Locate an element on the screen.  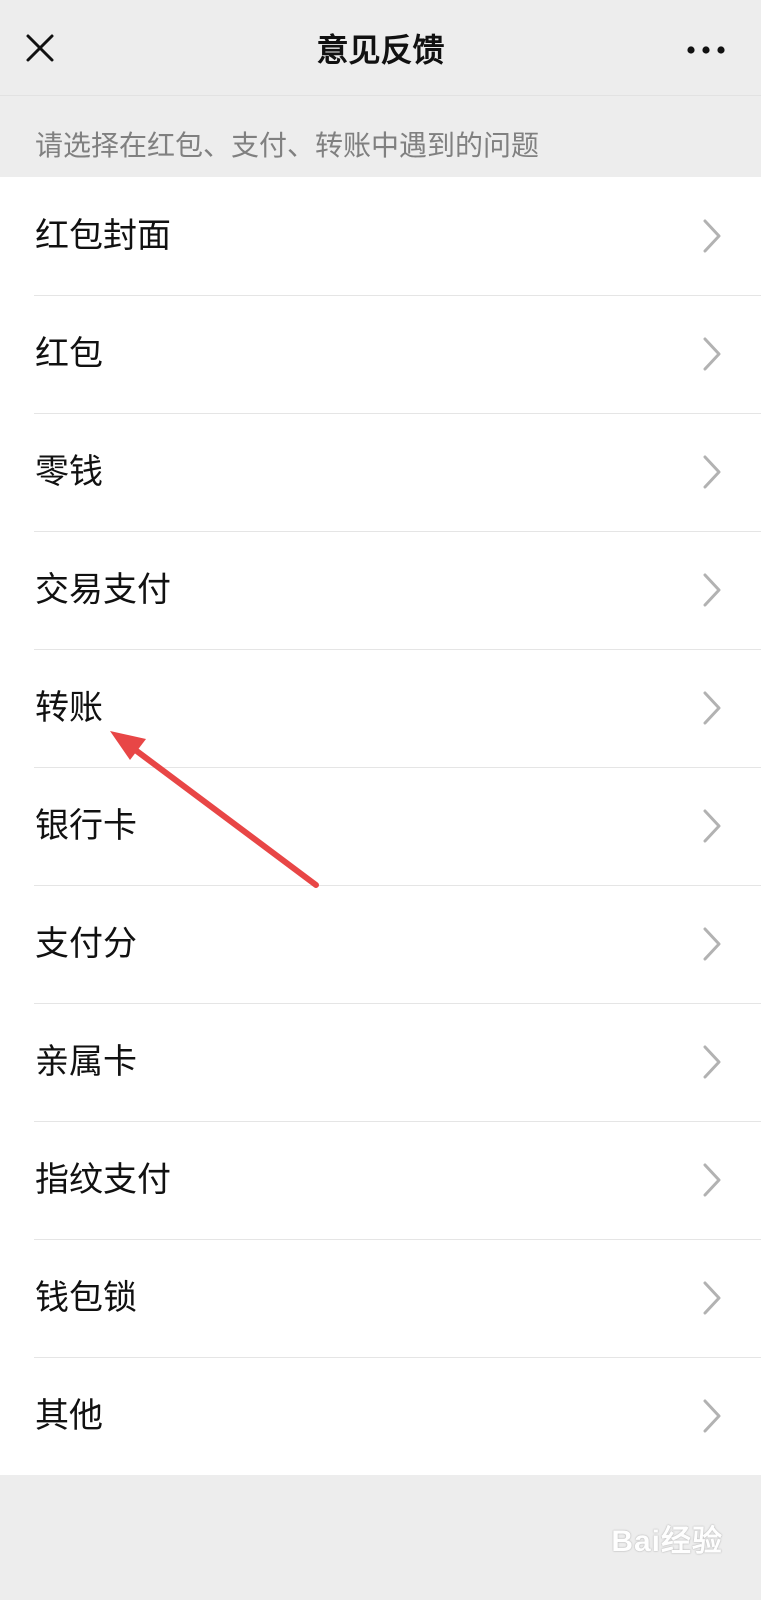
nav-bar: 意见反馈 is located at coordinates (380, 48).